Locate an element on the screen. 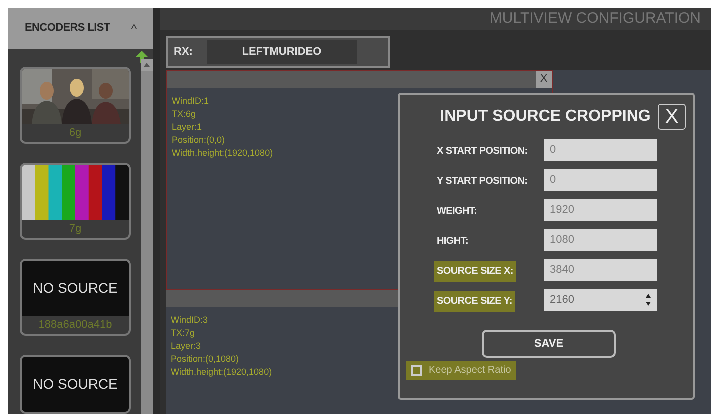  collapse-icon: ^ is located at coordinates (134, 29).